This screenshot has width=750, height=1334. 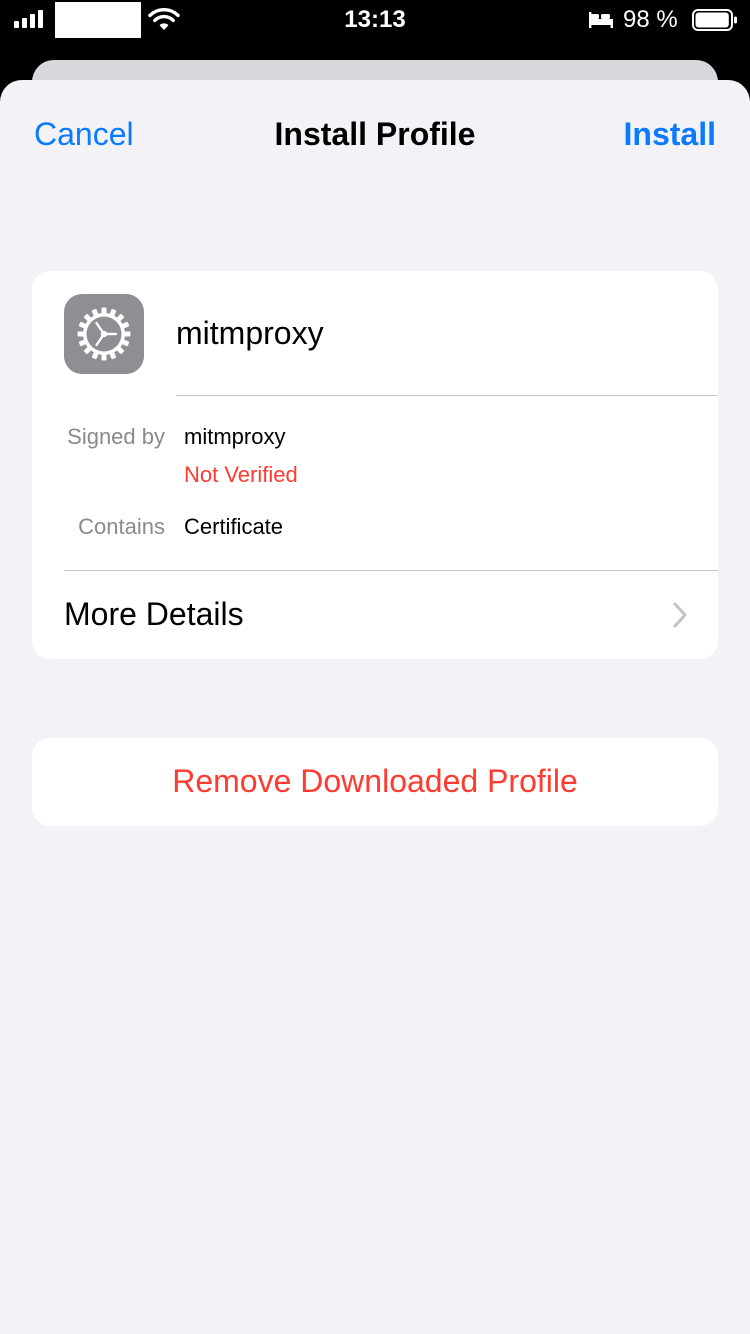 What do you see at coordinates (116, 436) in the screenshot?
I see `signed-by-label: Signed by` at bounding box center [116, 436].